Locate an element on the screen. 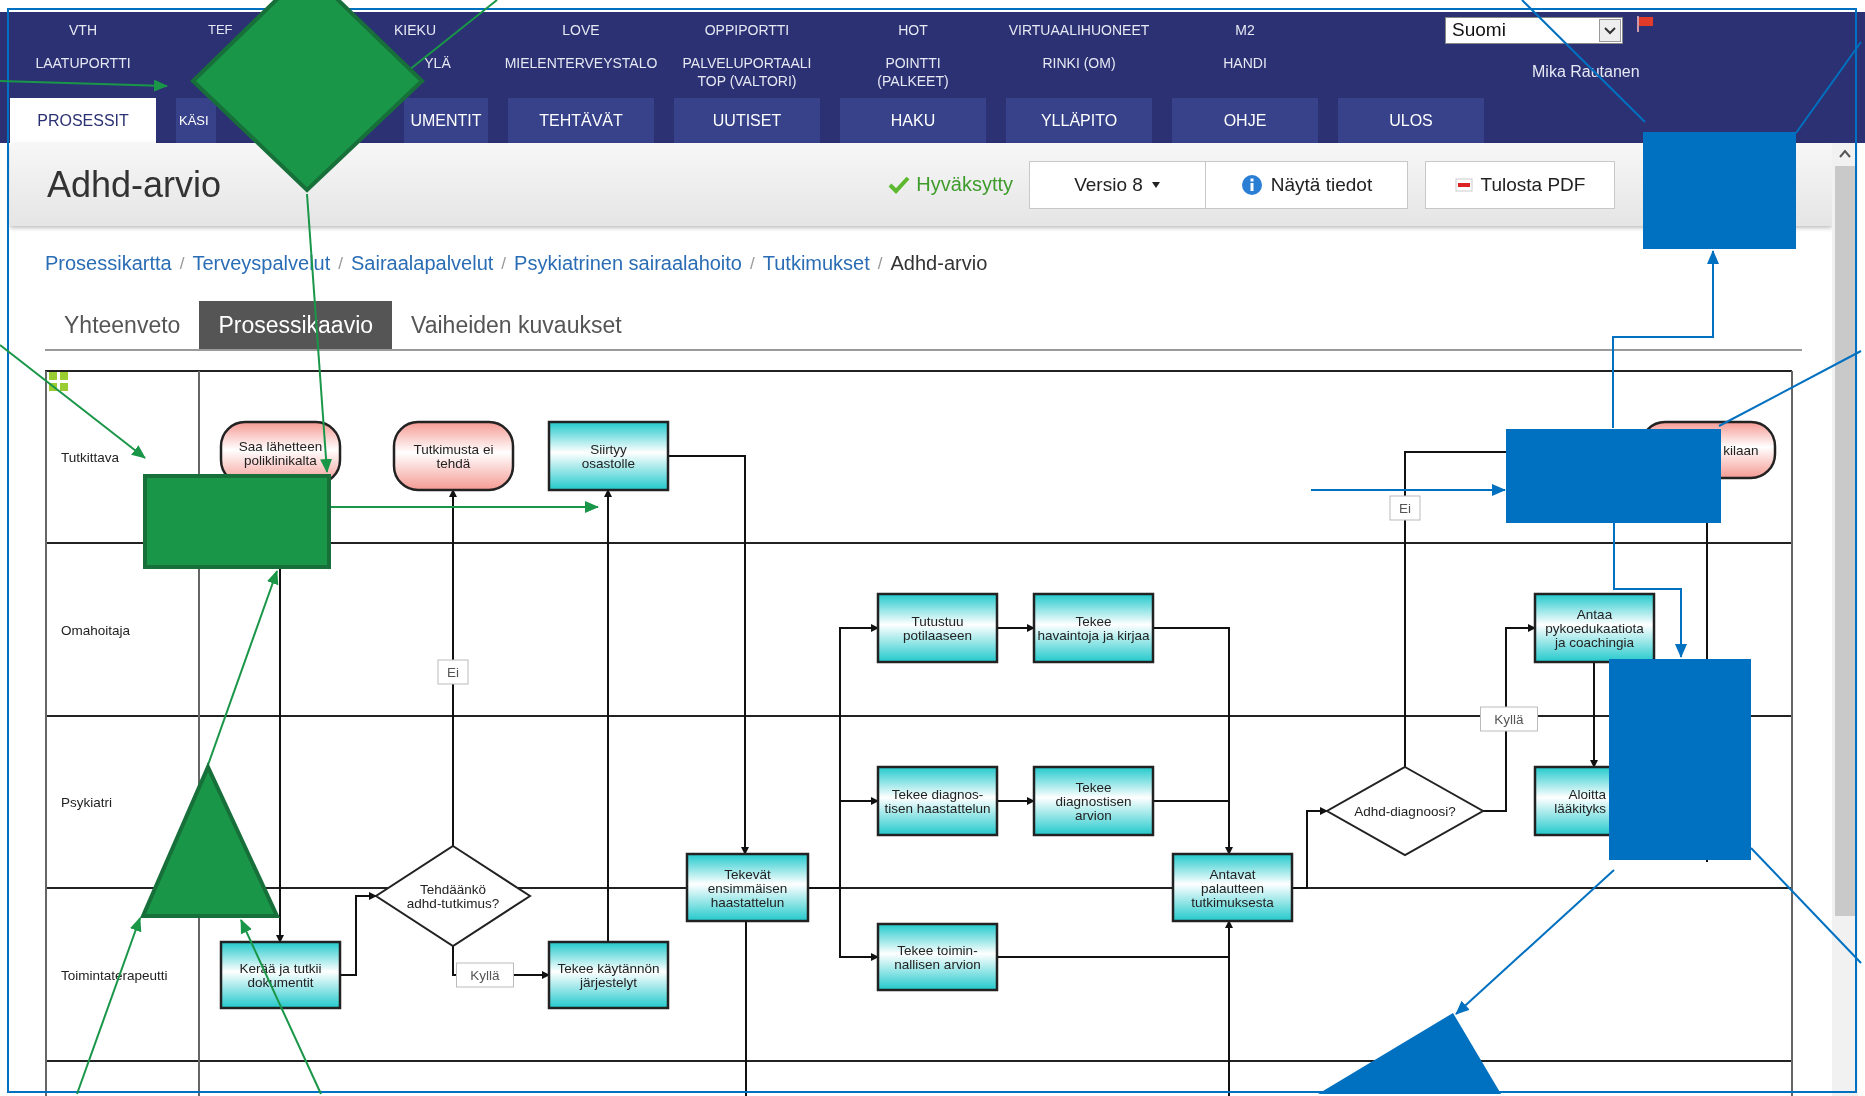 Image resolution: width=1865 pixels, height=1096 pixels. nav-tab: TEHTÄVÄT is located at coordinates (581, 120).